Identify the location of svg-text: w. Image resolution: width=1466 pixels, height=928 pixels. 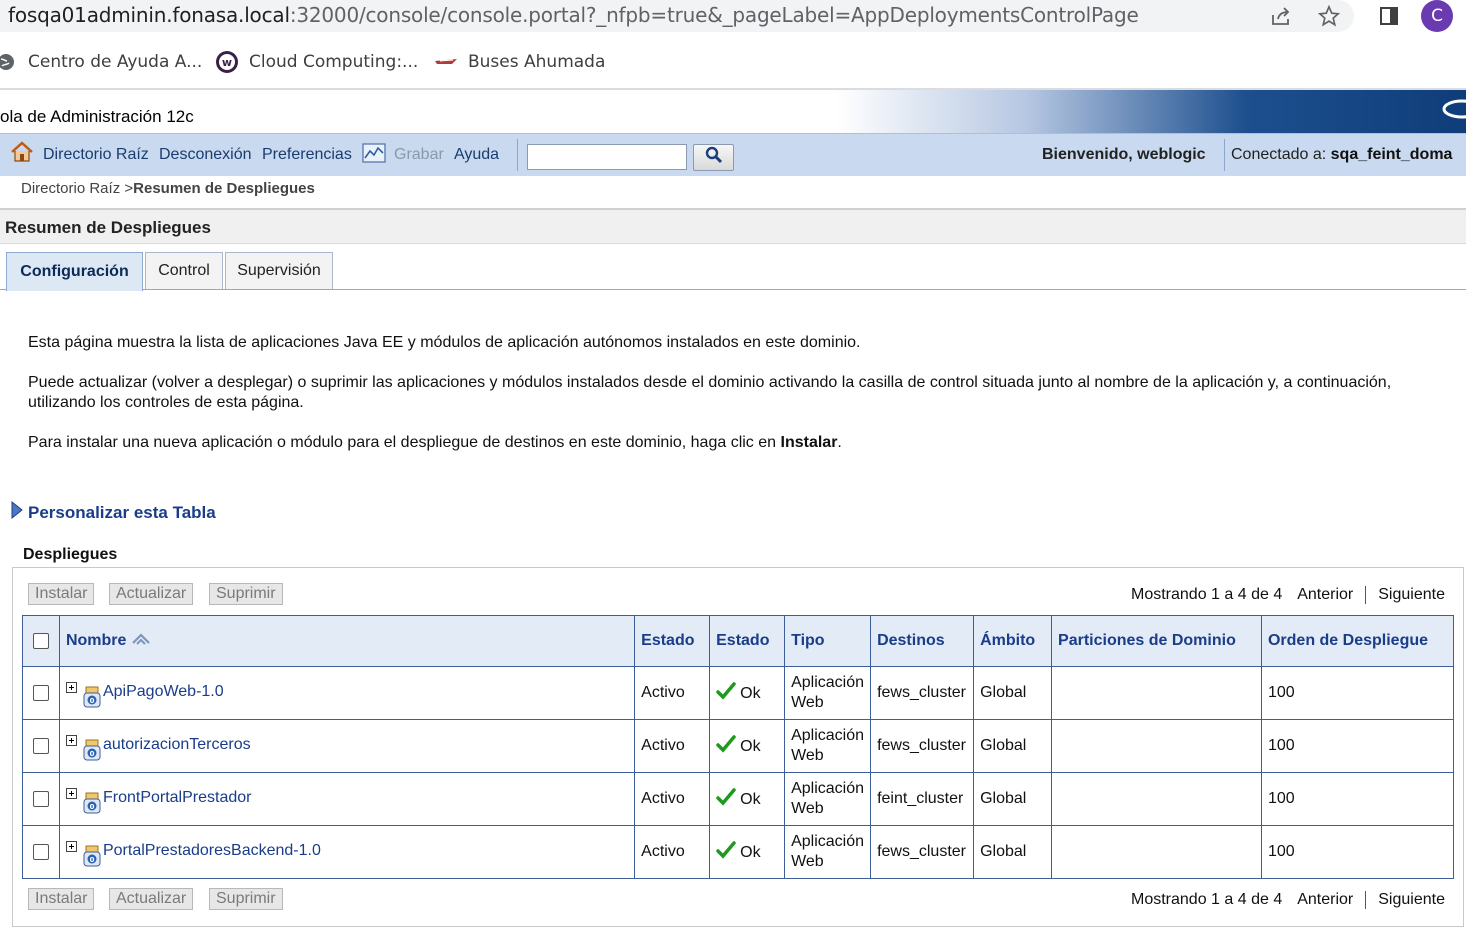
(227, 62).